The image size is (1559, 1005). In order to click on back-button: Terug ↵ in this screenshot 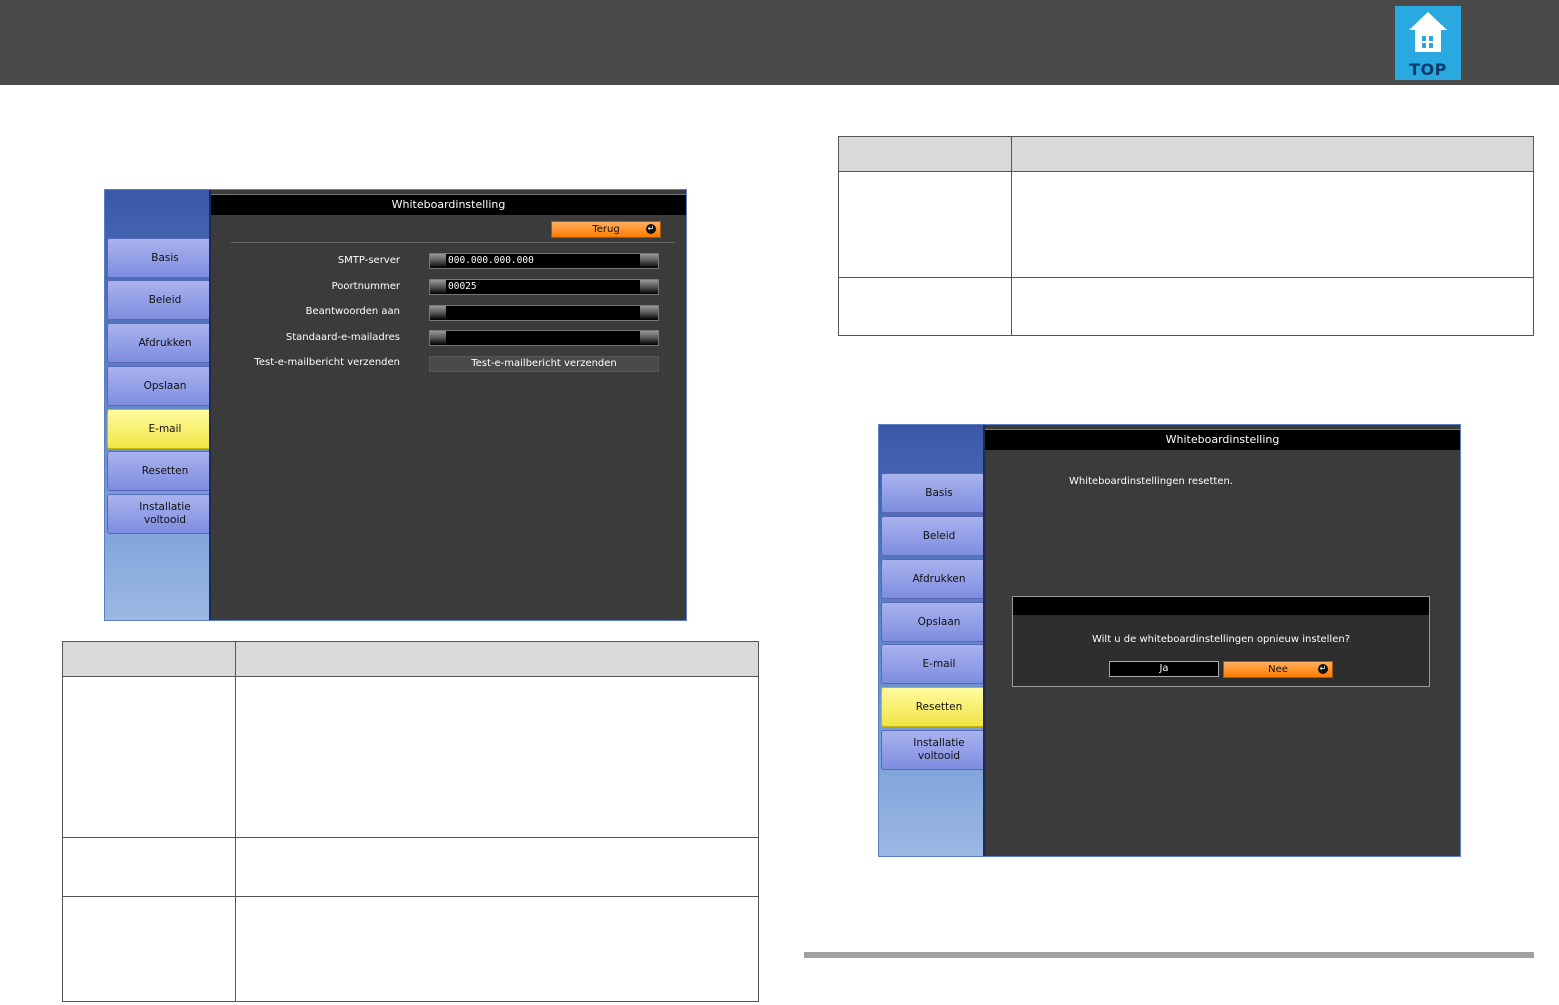, I will do `click(606, 229)`.